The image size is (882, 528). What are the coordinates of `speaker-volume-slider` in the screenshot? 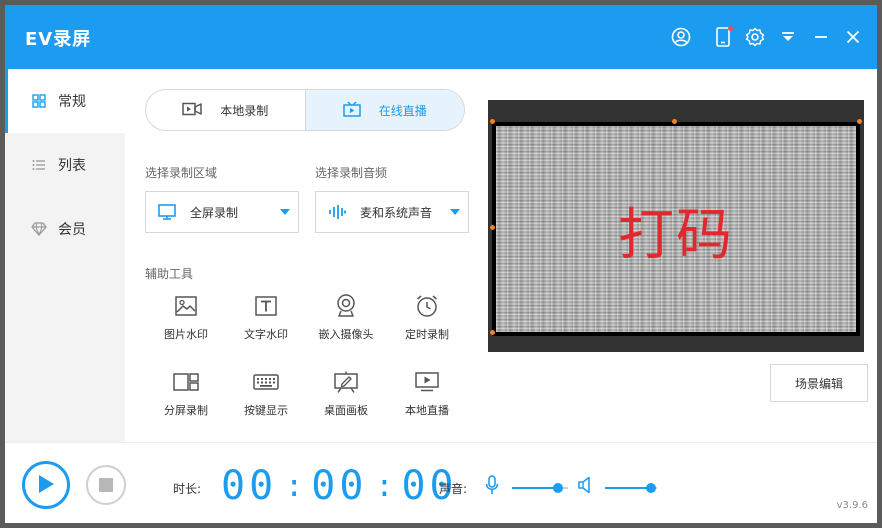 It's located at (631, 488).